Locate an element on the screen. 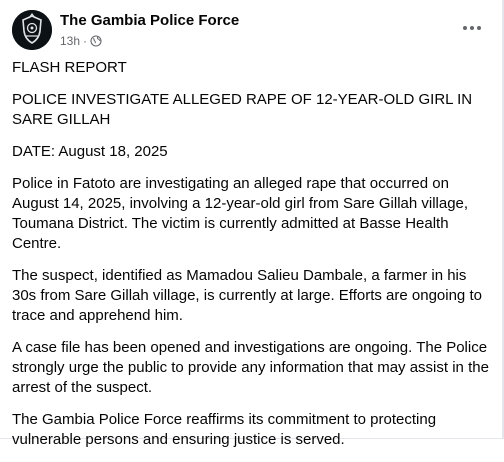 This screenshot has height=462, width=504. post-meta: 13h · is located at coordinates (81, 41).